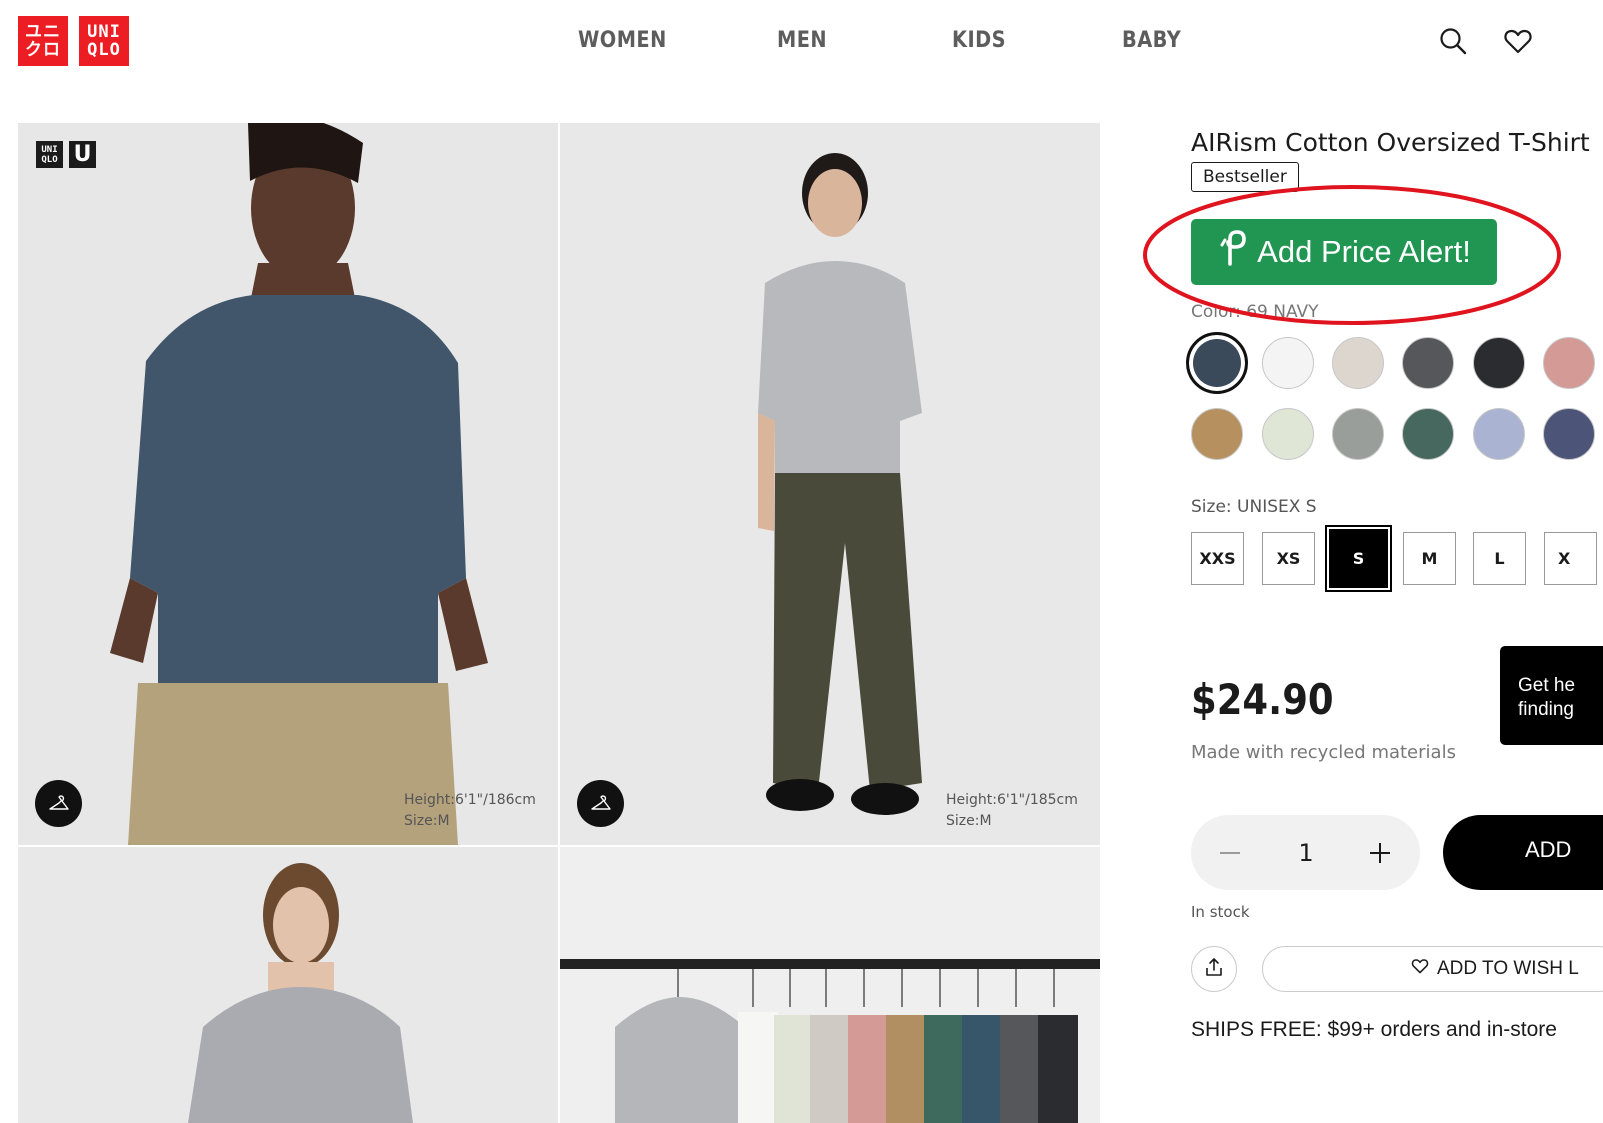  What do you see at coordinates (622, 40) in the screenshot?
I see `nav-women: WOMEN` at bounding box center [622, 40].